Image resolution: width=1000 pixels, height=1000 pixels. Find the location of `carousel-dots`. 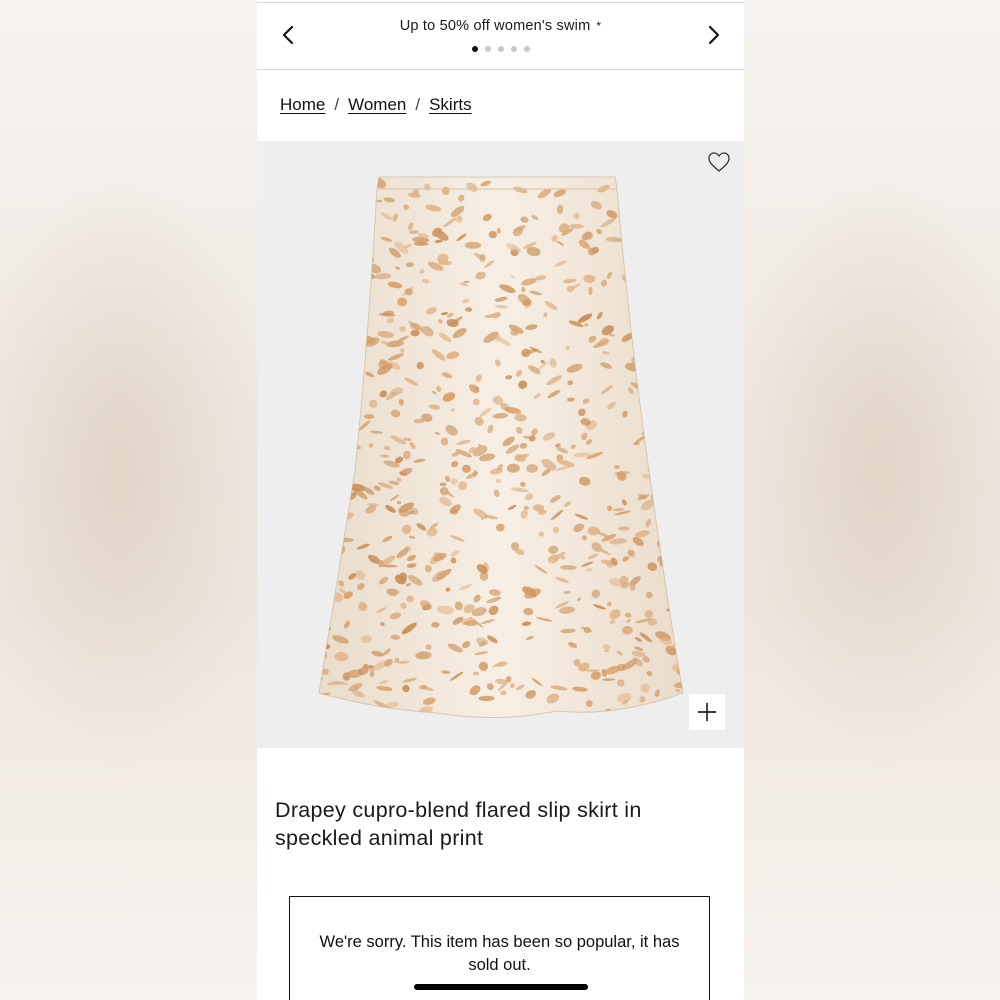

carousel-dots is located at coordinates (500, 49).